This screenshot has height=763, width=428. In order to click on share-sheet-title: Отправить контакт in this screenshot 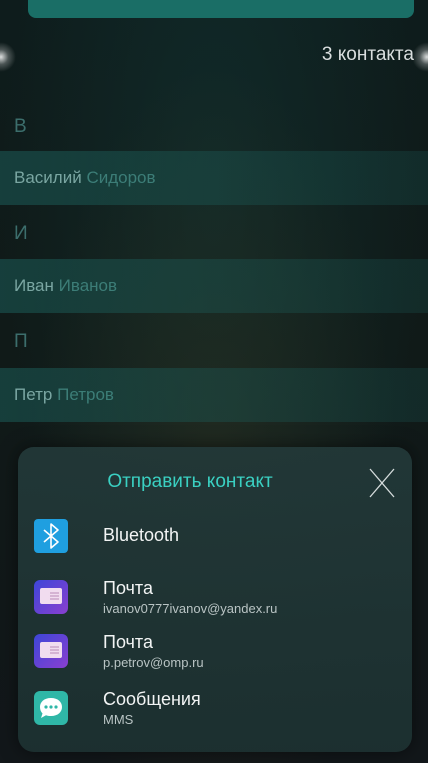, I will do `click(190, 481)`.